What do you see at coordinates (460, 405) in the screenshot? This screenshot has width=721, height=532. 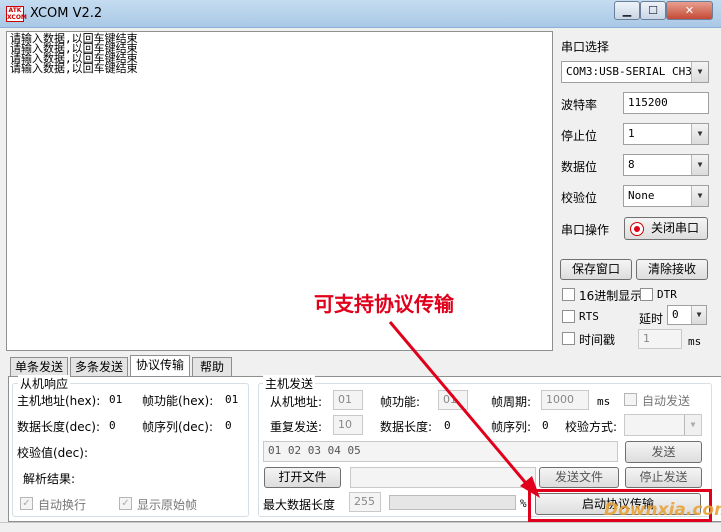 I see `annotation-arrow-line` at bounding box center [460, 405].